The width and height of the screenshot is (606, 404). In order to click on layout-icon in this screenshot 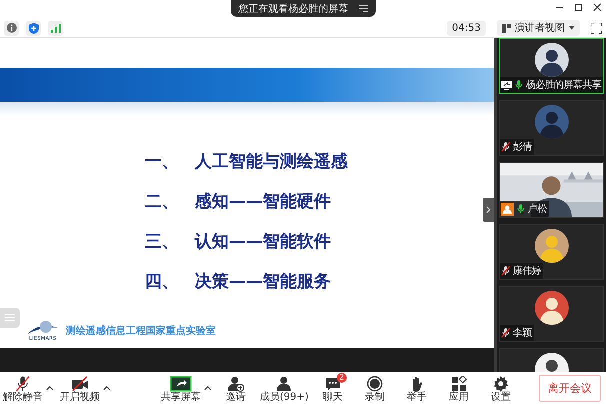, I will do `click(506, 28)`.